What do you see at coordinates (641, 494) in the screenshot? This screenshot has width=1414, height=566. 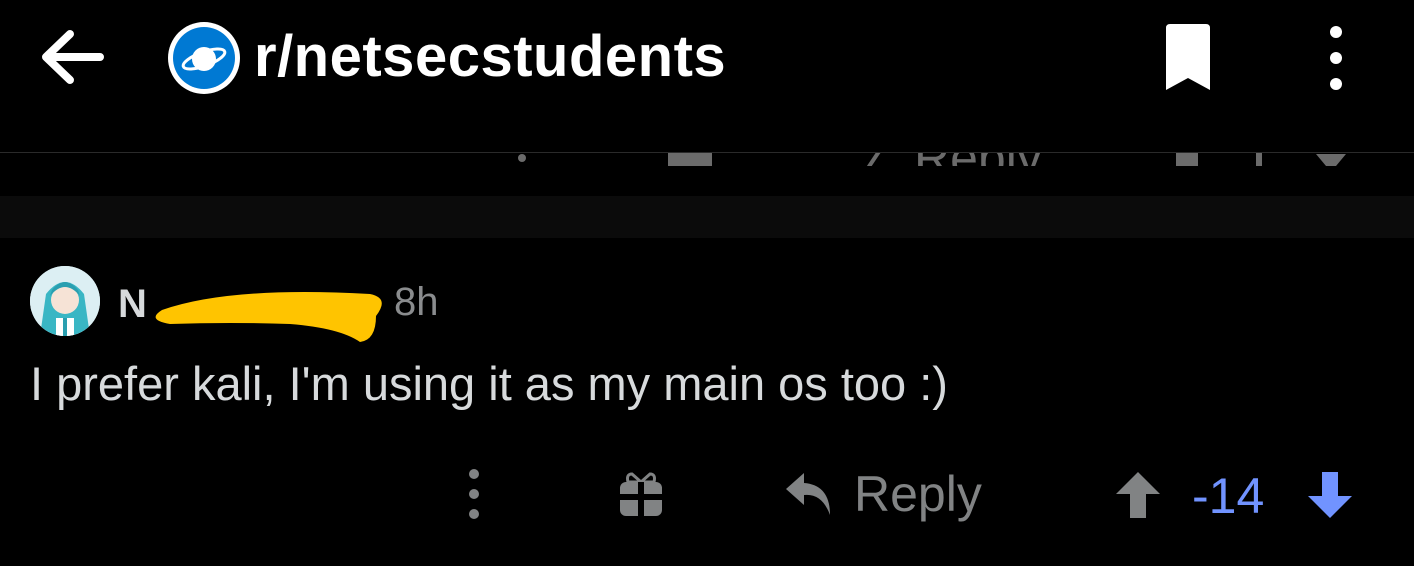 I see `gift-icon` at bounding box center [641, 494].